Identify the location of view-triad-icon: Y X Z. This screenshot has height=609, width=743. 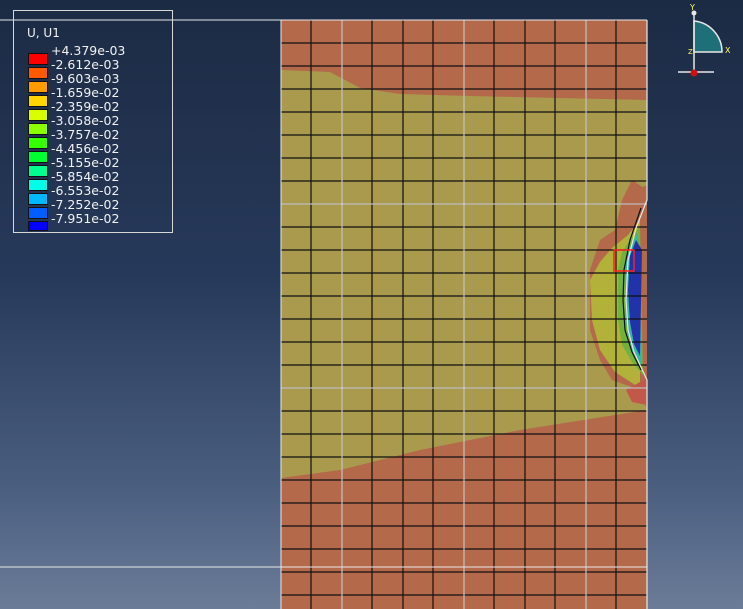
(700, 44).